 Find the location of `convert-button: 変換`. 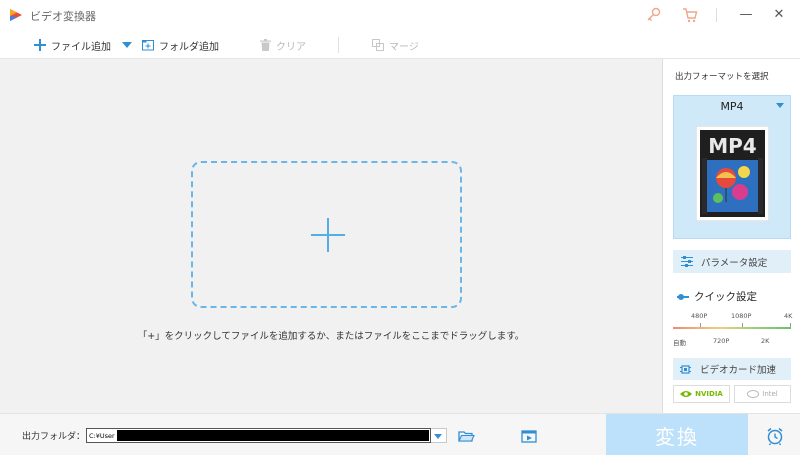

convert-button: 変換 is located at coordinates (677, 434).